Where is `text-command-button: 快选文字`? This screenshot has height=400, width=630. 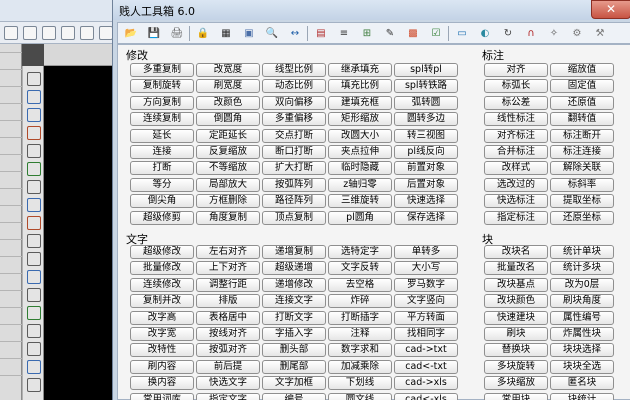
text-command-button: 快选文字 is located at coordinates (228, 383).